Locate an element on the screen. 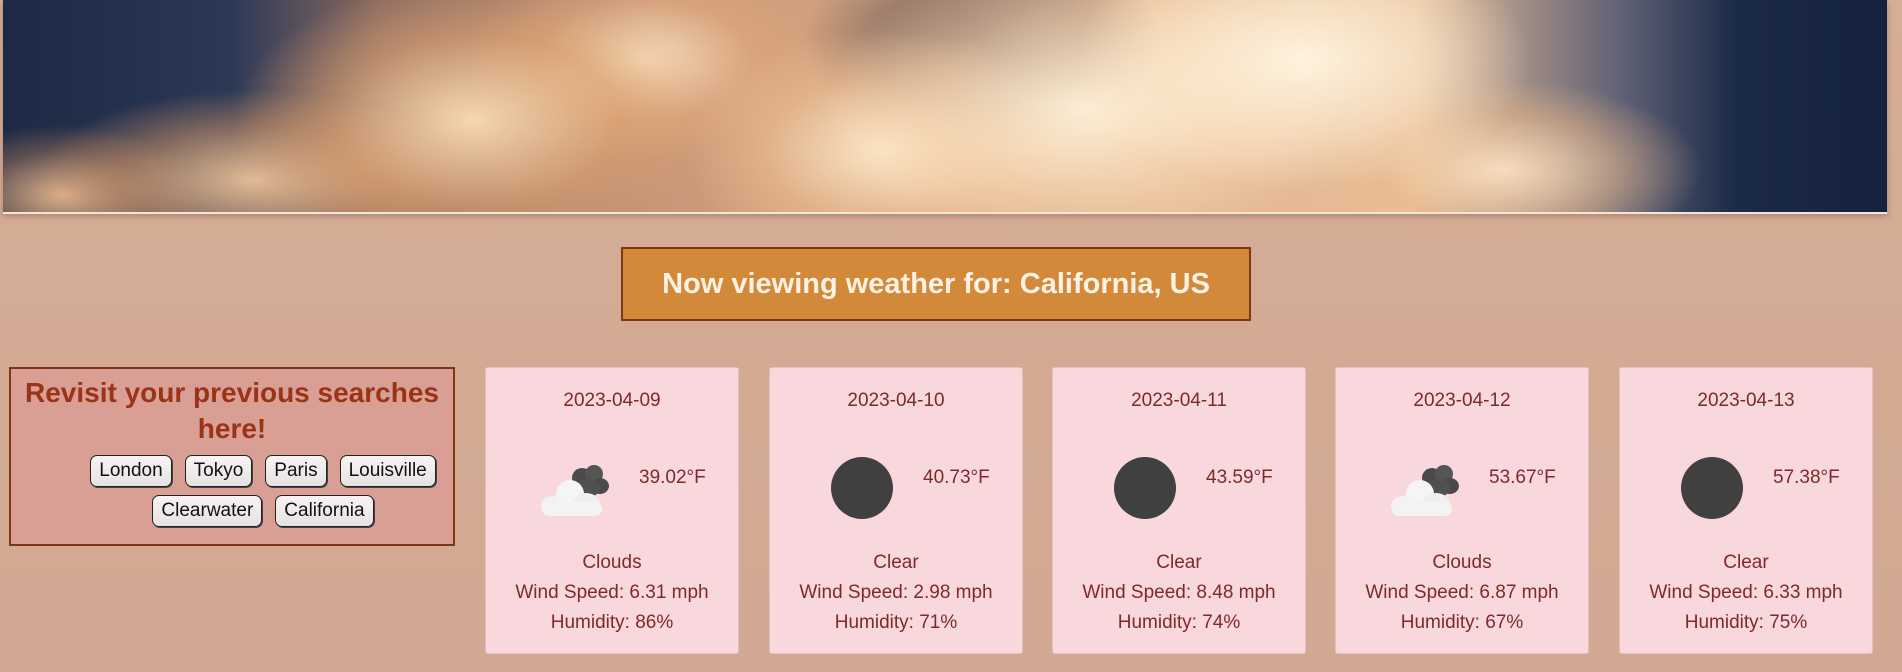  forecast-date: 2023-04-10 is located at coordinates (896, 400).